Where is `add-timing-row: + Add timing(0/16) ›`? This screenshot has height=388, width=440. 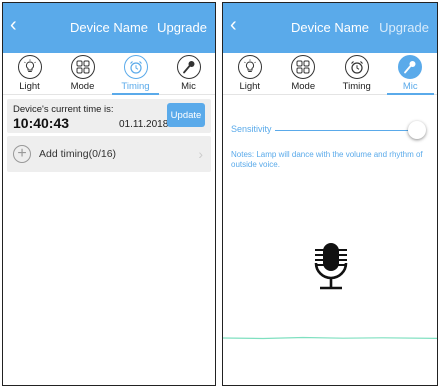 add-timing-row: + Add timing(0/16) › is located at coordinates (109, 154).